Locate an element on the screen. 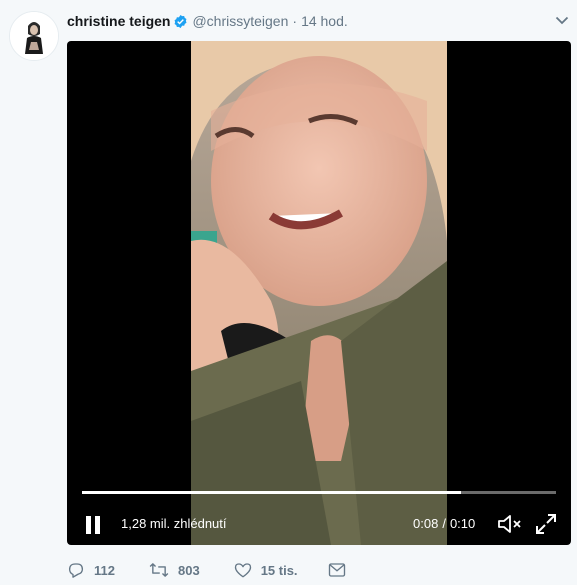  like-button: 15 tis. is located at coordinates (266, 570).